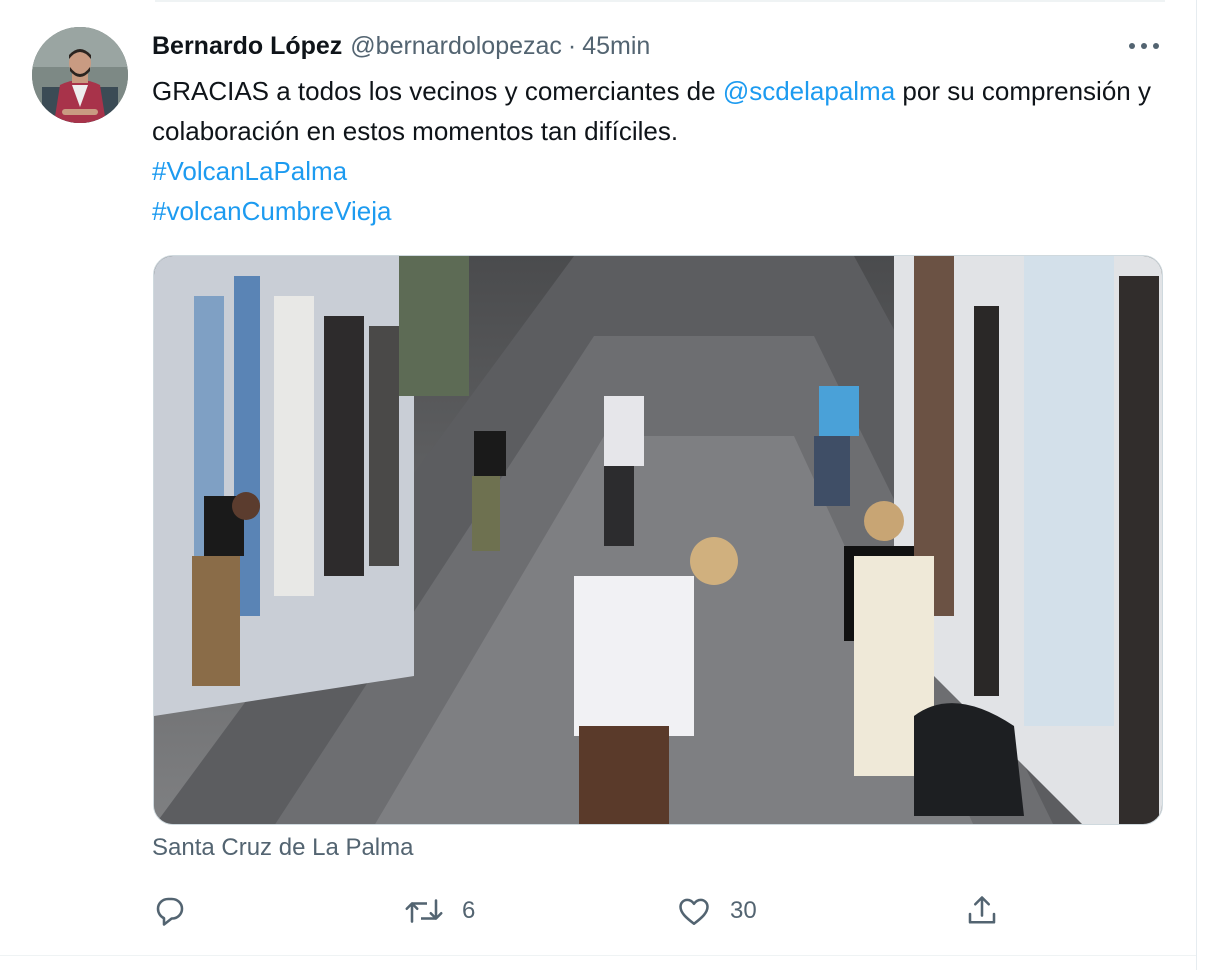  What do you see at coordinates (80, 75) in the screenshot?
I see `author-avatar` at bounding box center [80, 75].